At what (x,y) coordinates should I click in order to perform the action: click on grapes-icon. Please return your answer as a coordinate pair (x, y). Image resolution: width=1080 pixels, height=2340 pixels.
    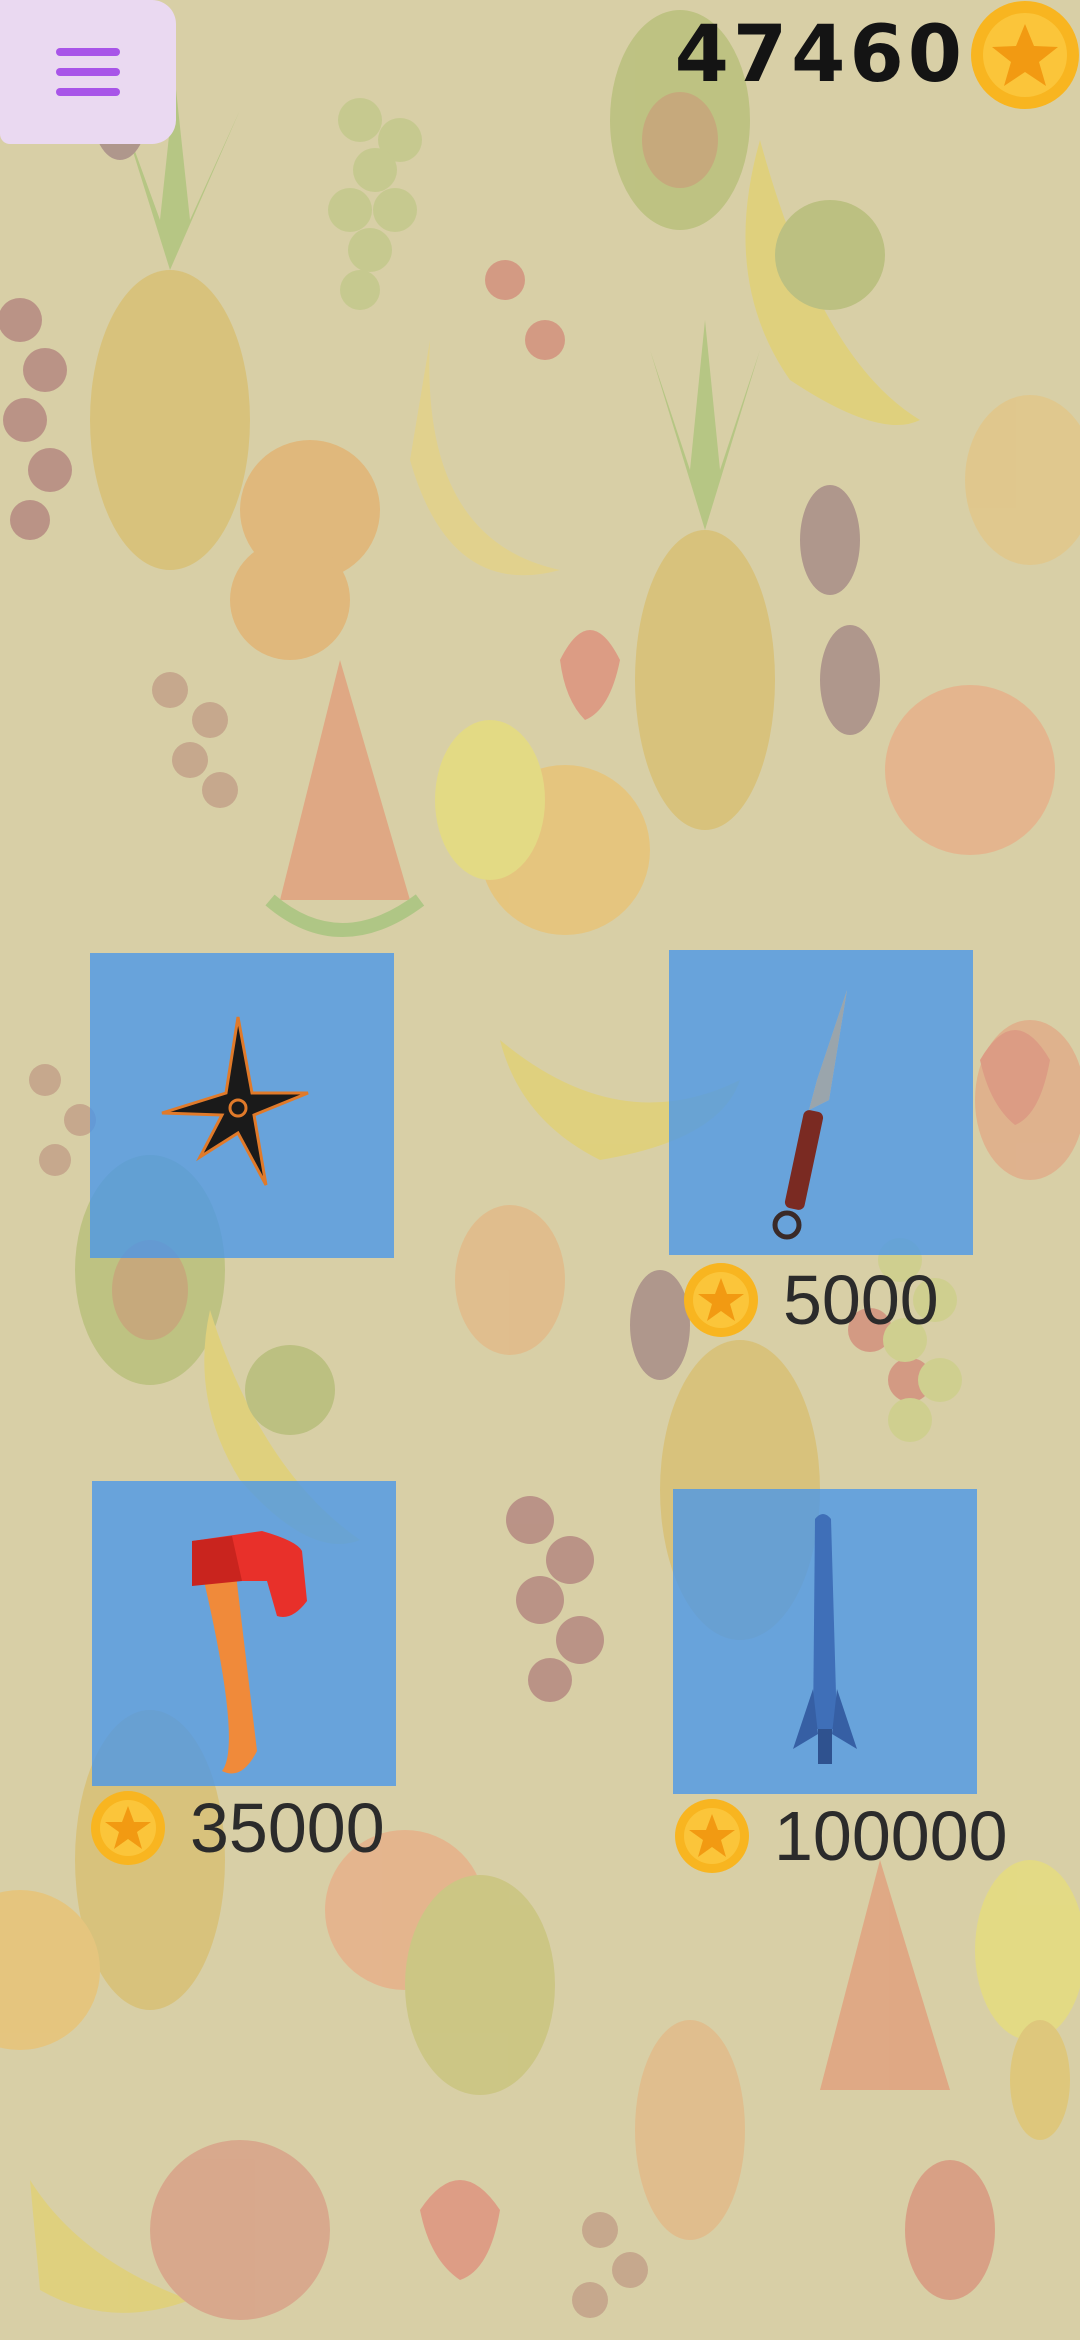
    Looking at the image, I should click on (375, 204).